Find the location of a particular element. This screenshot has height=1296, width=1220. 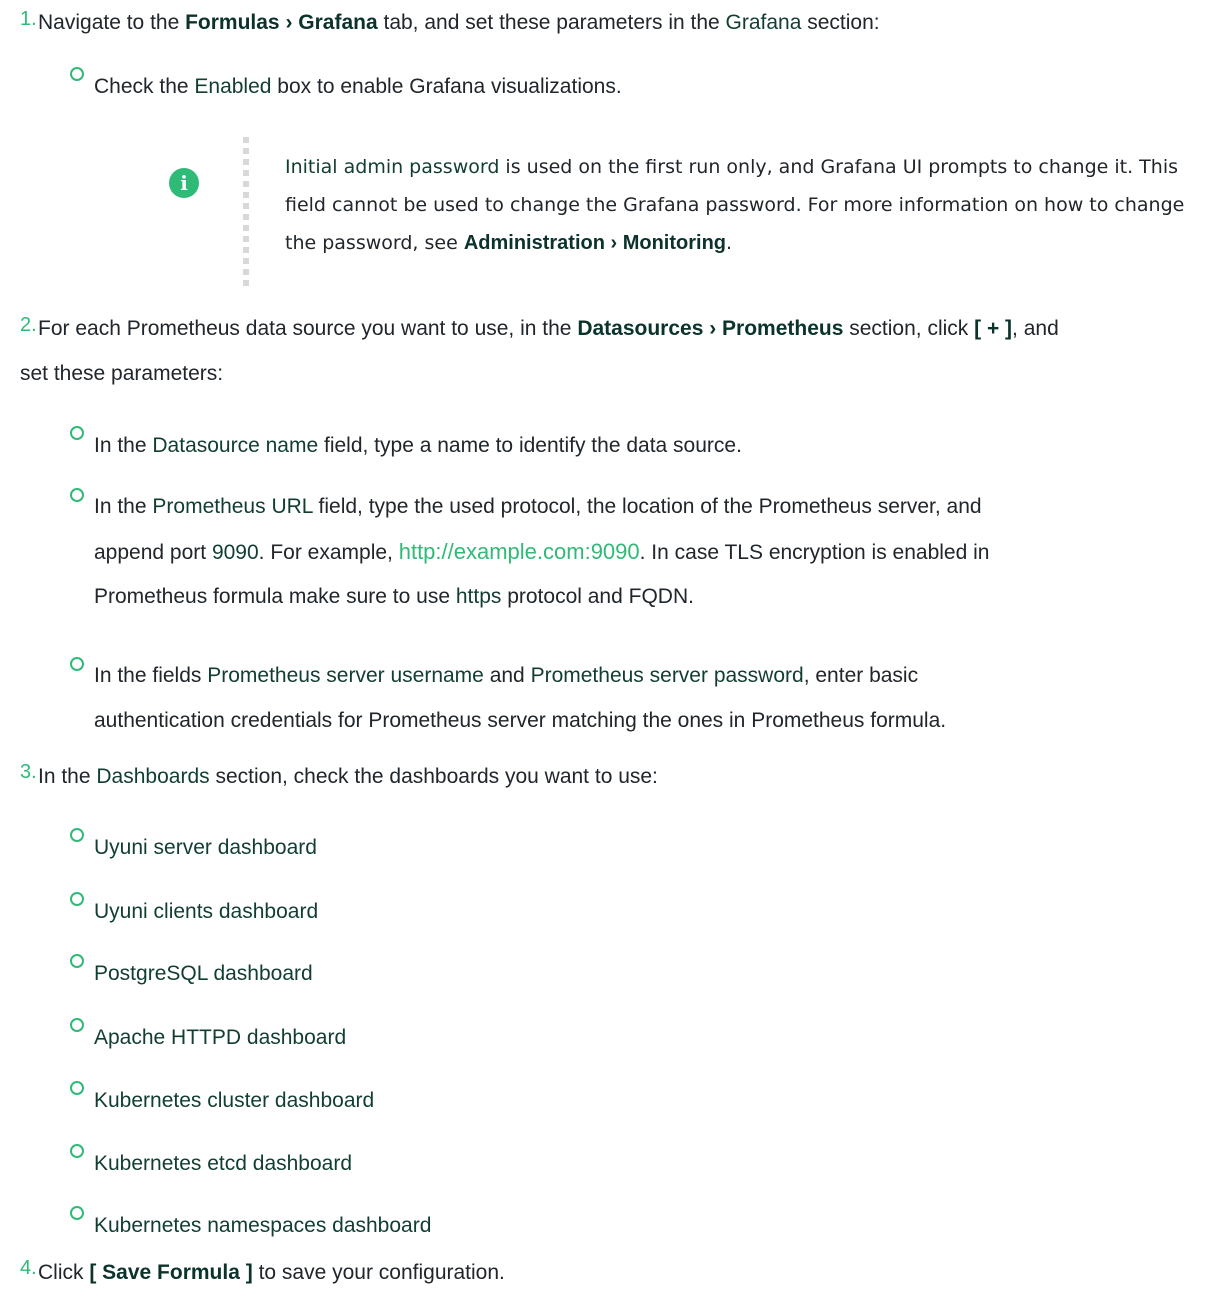

info-icon: i is located at coordinates (184, 183).